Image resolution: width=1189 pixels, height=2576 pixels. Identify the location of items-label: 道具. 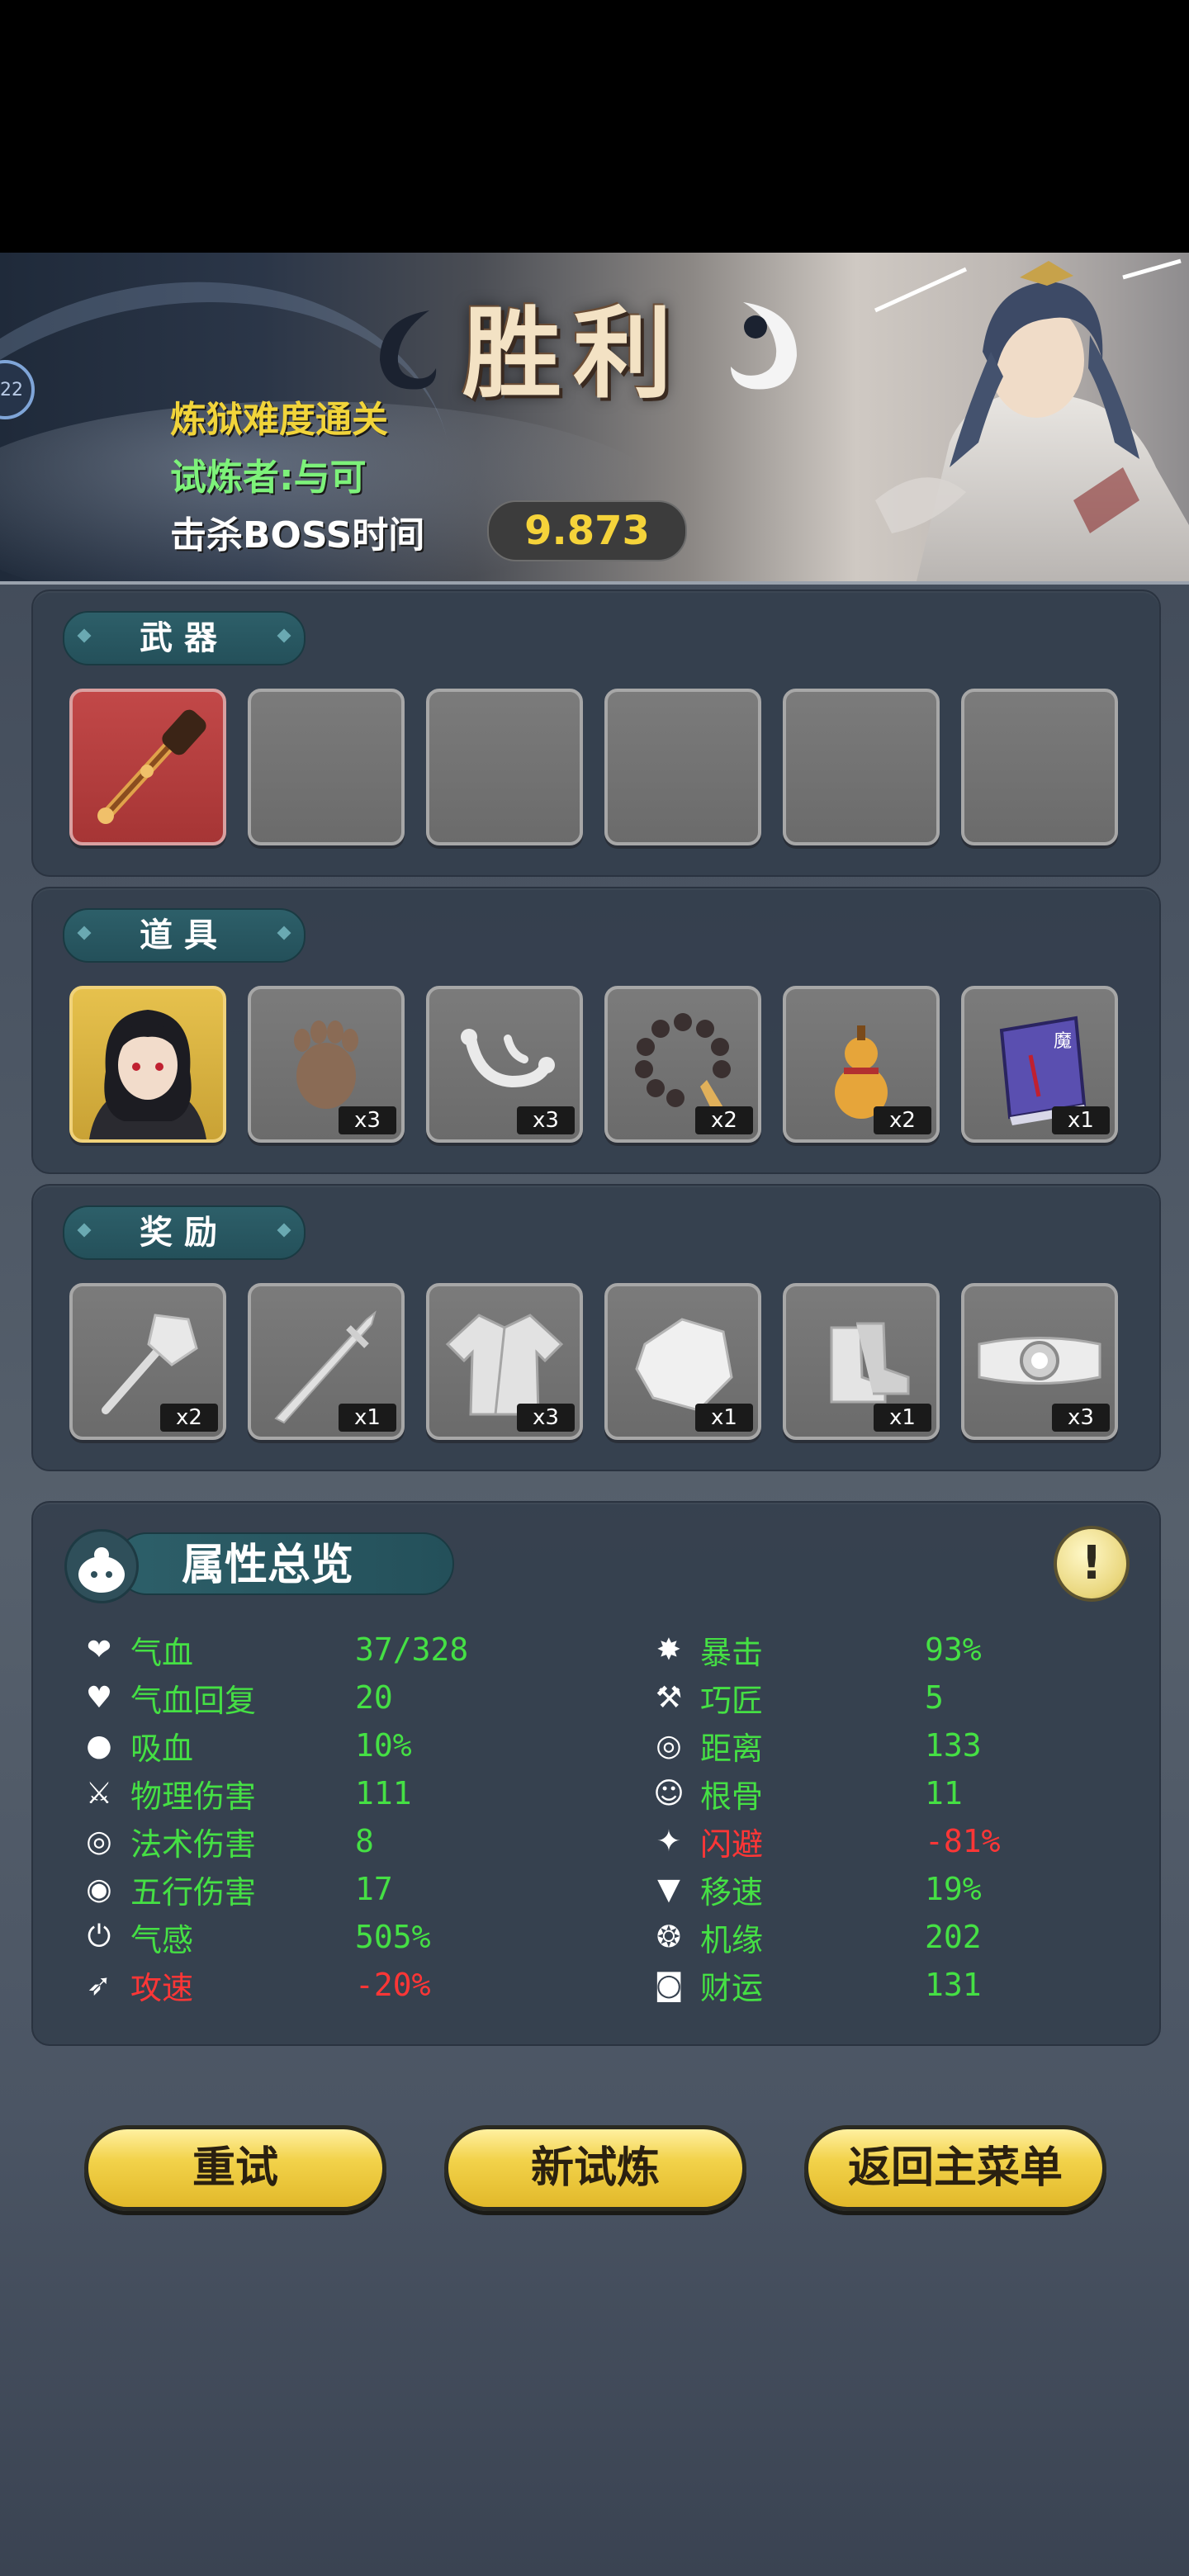
(184, 935).